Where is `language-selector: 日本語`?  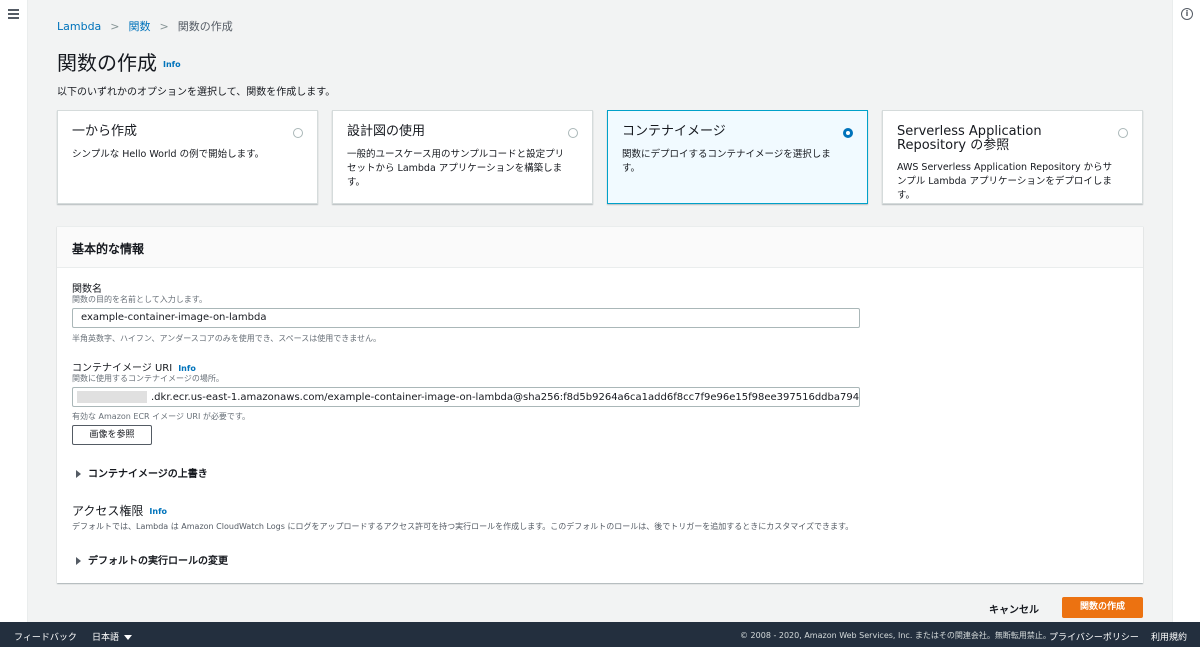
language-selector: 日本語 is located at coordinates (112, 636).